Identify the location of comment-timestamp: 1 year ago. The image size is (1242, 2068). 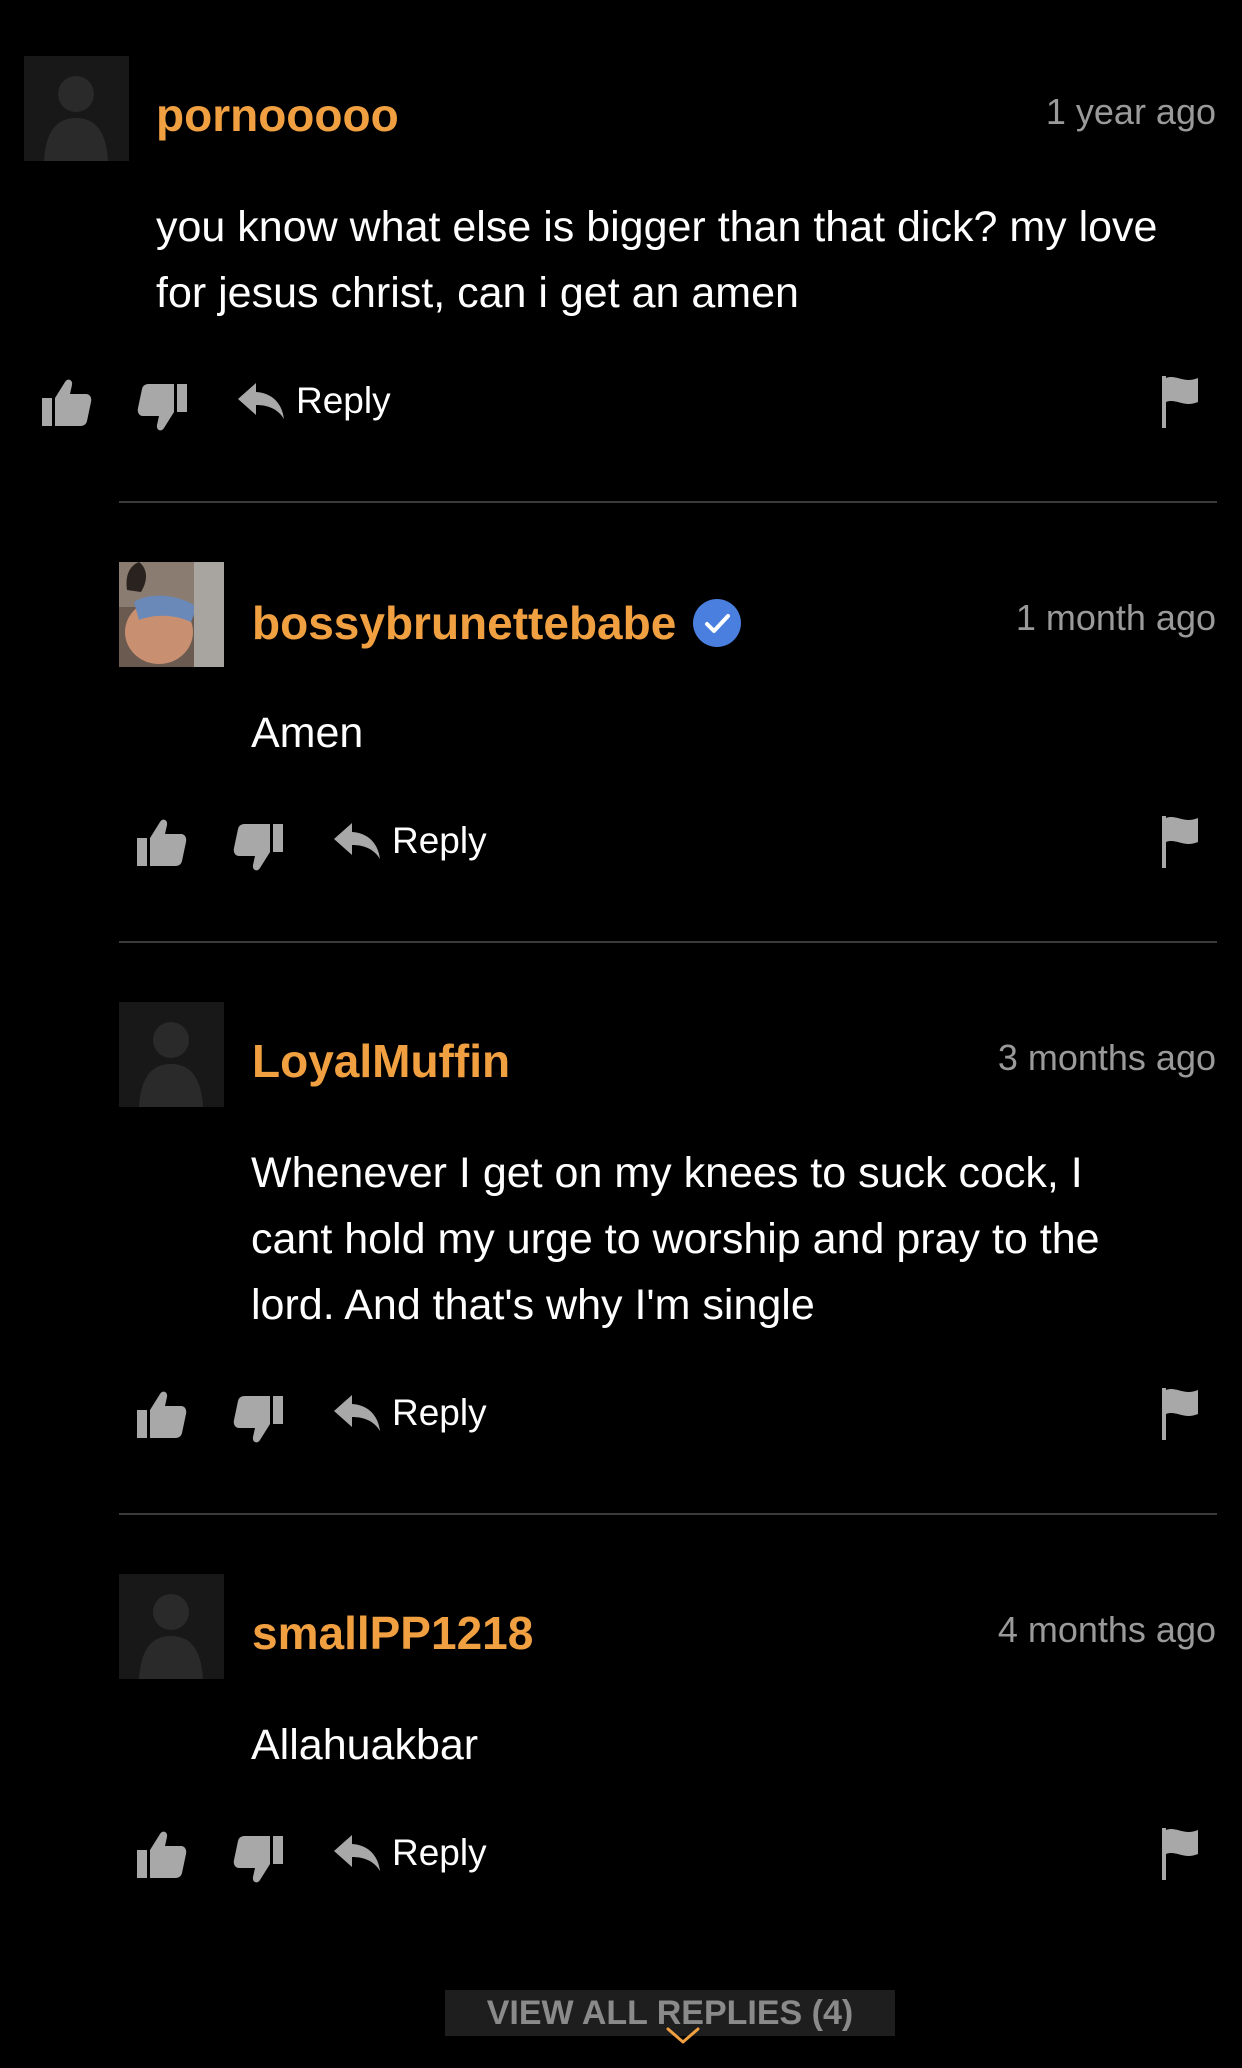
(1130, 111).